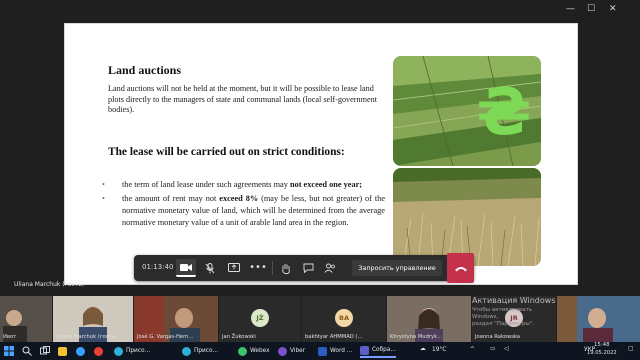 The image size is (640, 360). What do you see at coordinates (171, 198) in the screenshot?
I see `bullet-text: the amount of rent may not` at bounding box center [171, 198].